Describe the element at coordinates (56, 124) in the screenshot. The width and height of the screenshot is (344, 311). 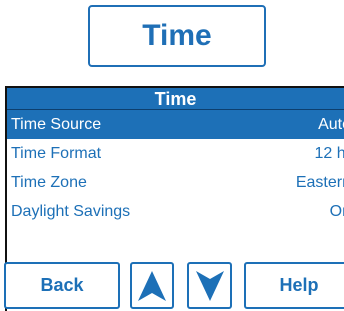
I see `menu-item-label: Time Source` at that location.